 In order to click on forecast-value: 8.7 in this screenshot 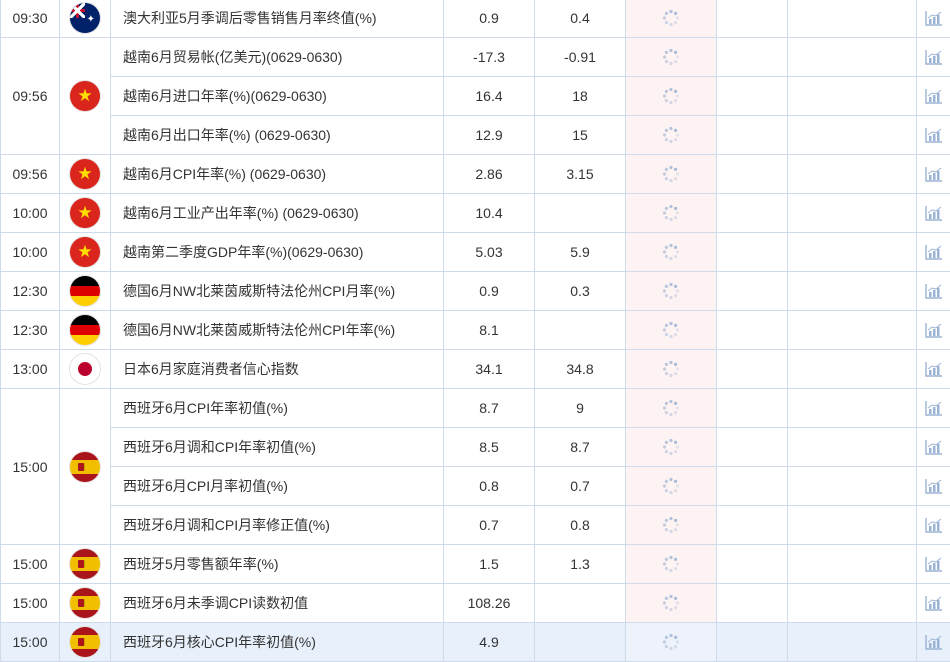, I will do `click(580, 447)`.